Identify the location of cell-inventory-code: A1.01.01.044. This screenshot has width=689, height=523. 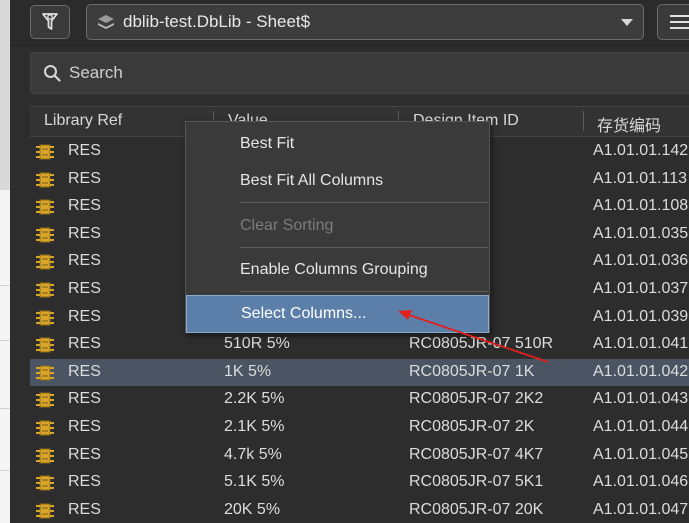
(641, 426).